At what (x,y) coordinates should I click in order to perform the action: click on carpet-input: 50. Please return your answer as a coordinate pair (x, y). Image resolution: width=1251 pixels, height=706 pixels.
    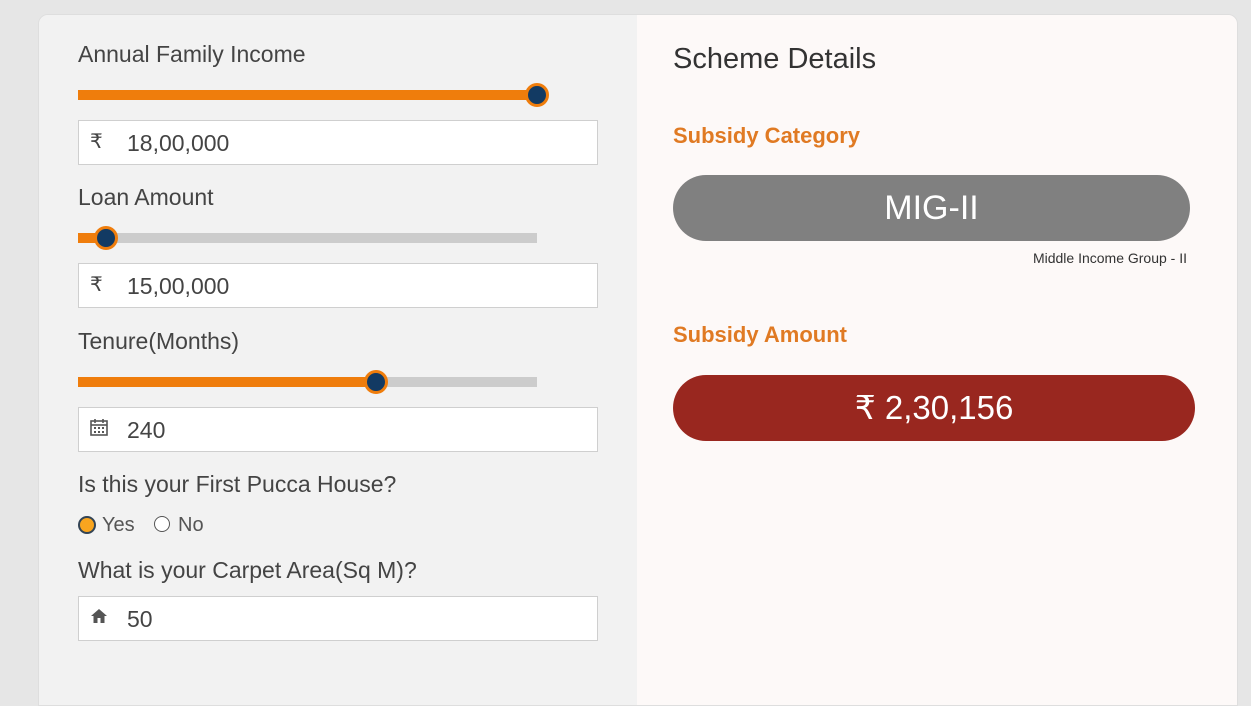
    Looking at the image, I should click on (338, 618).